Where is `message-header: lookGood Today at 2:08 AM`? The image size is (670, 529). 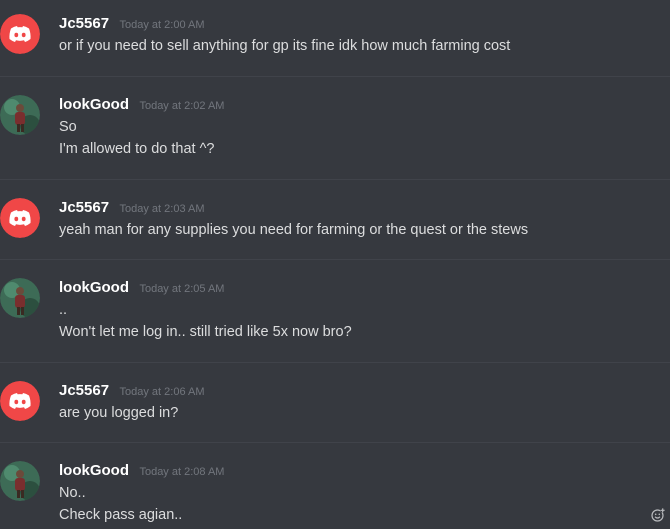
message-header: lookGood Today at 2:08 AM is located at coordinates (141, 471).